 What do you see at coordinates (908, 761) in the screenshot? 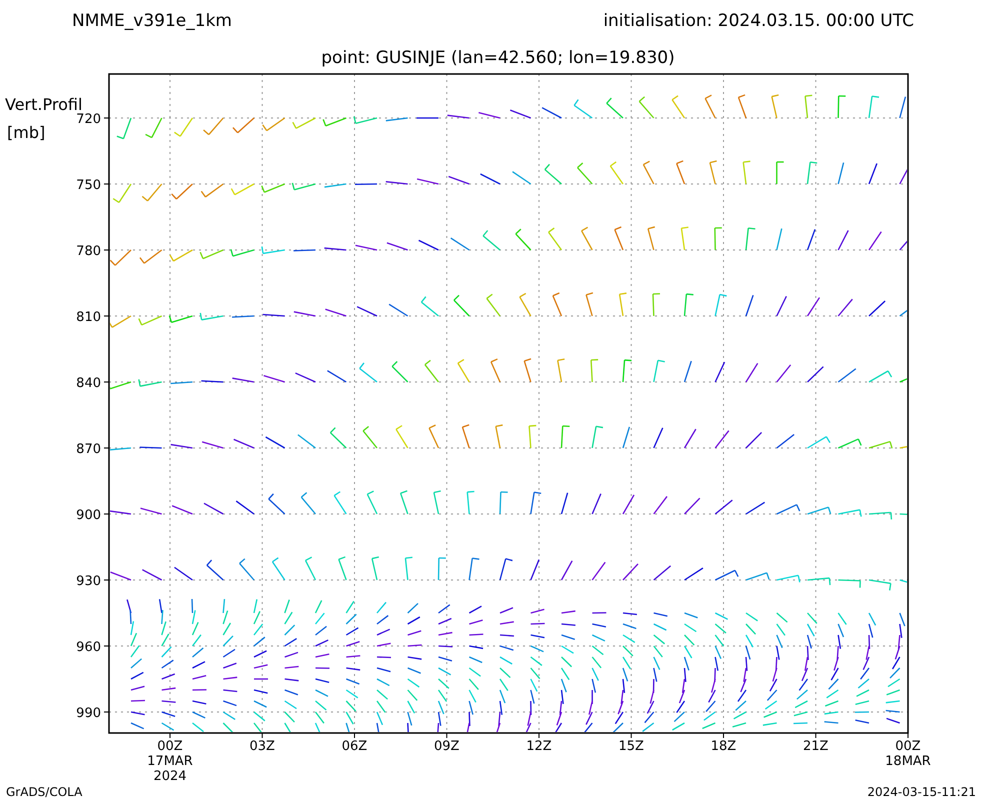
I see `date-label: 18MAR` at bounding box center [908, 761].